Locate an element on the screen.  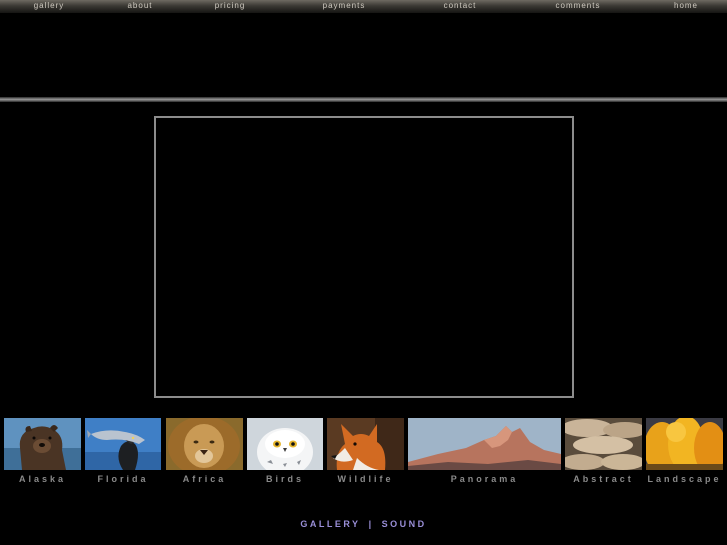
thumbnail-label-abstract: Abstract is located at coordinates (603, 479).